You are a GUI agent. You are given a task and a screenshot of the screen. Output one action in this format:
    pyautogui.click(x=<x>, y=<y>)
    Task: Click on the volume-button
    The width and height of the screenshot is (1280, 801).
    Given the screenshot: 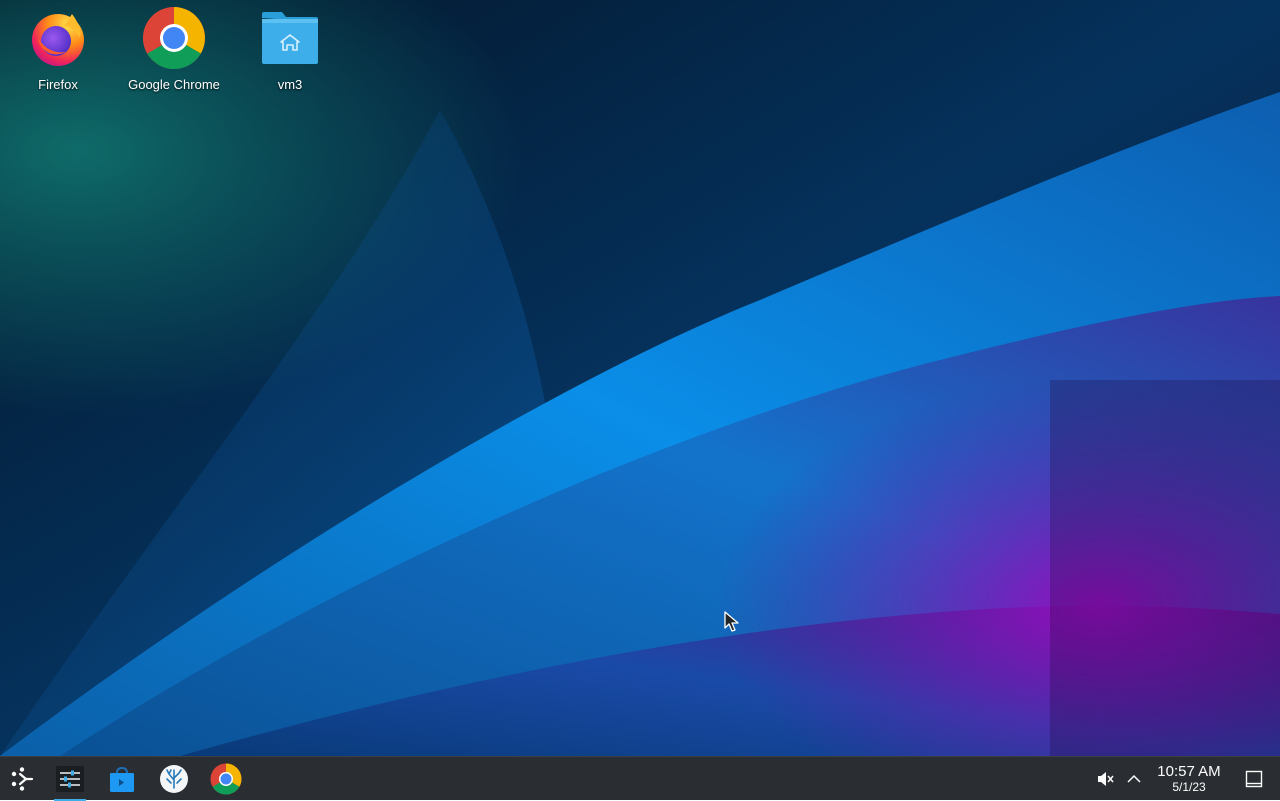 What is the action you would take?
    pyautogui.click(x=1105, y=779)
    